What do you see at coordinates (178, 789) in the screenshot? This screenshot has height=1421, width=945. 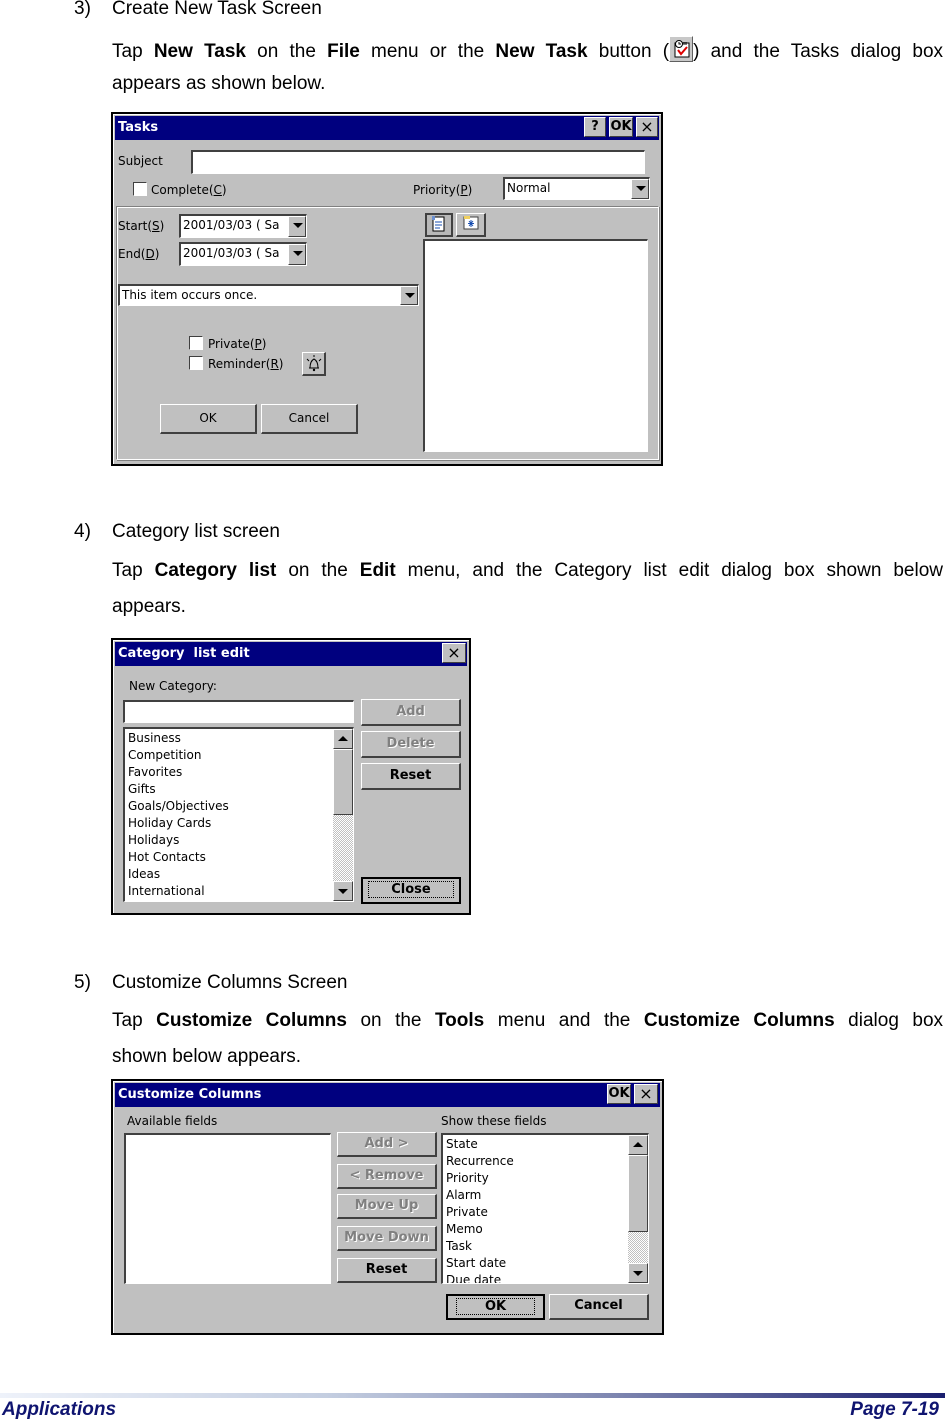 I see `category-list-item: Gifts` at bounding box center [178, 789].